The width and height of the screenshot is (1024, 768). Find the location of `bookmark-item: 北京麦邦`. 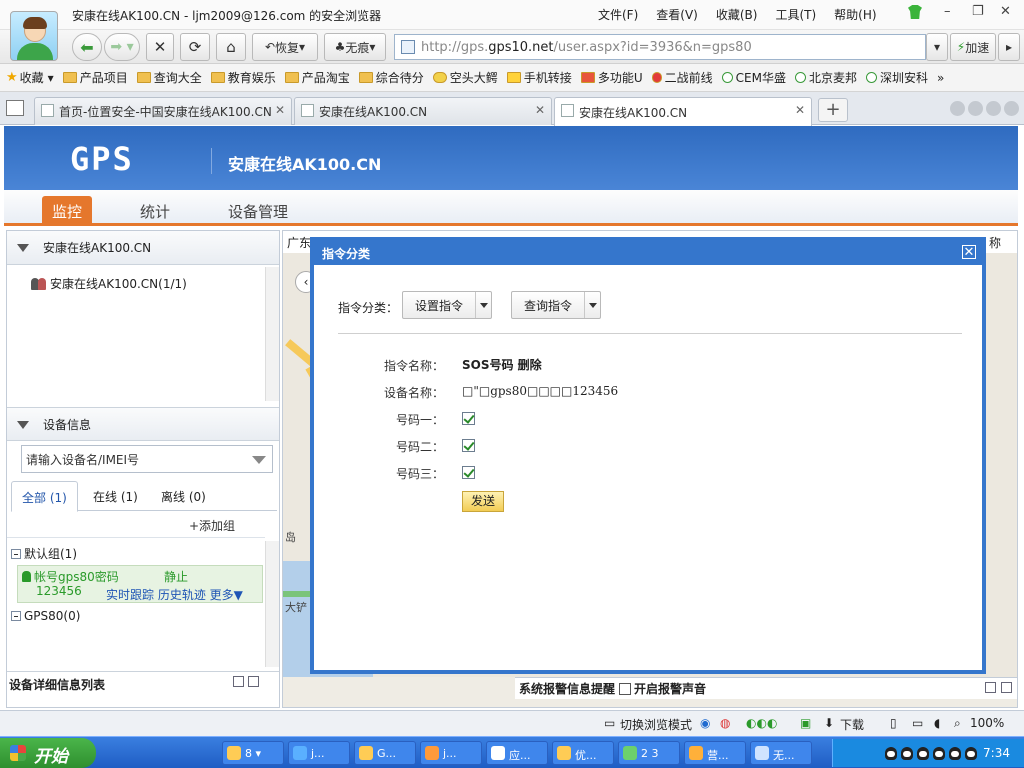

bookmark-item: 北京麦邦 is located at coordinates (825, 77).